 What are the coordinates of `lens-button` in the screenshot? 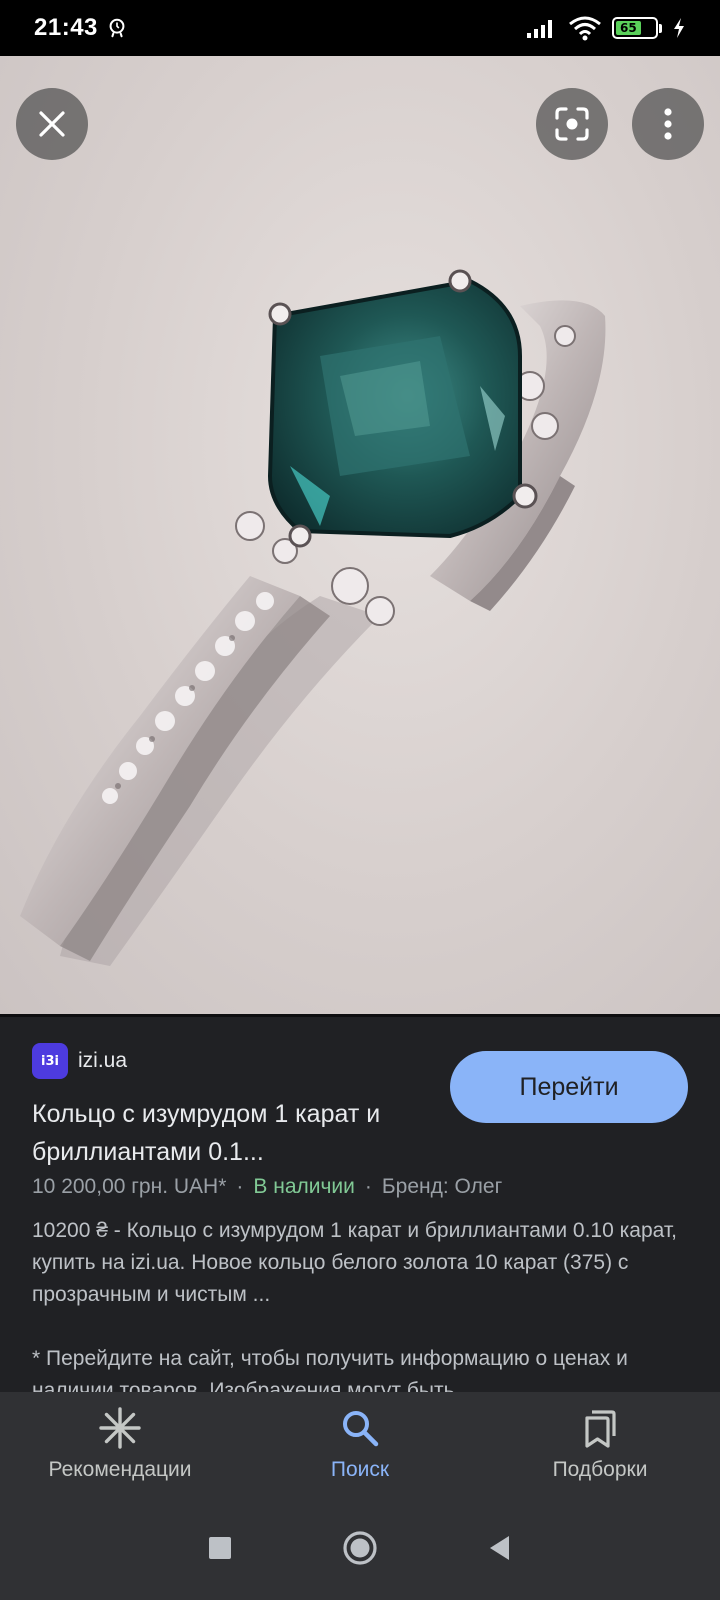 It's located at (572, 124).